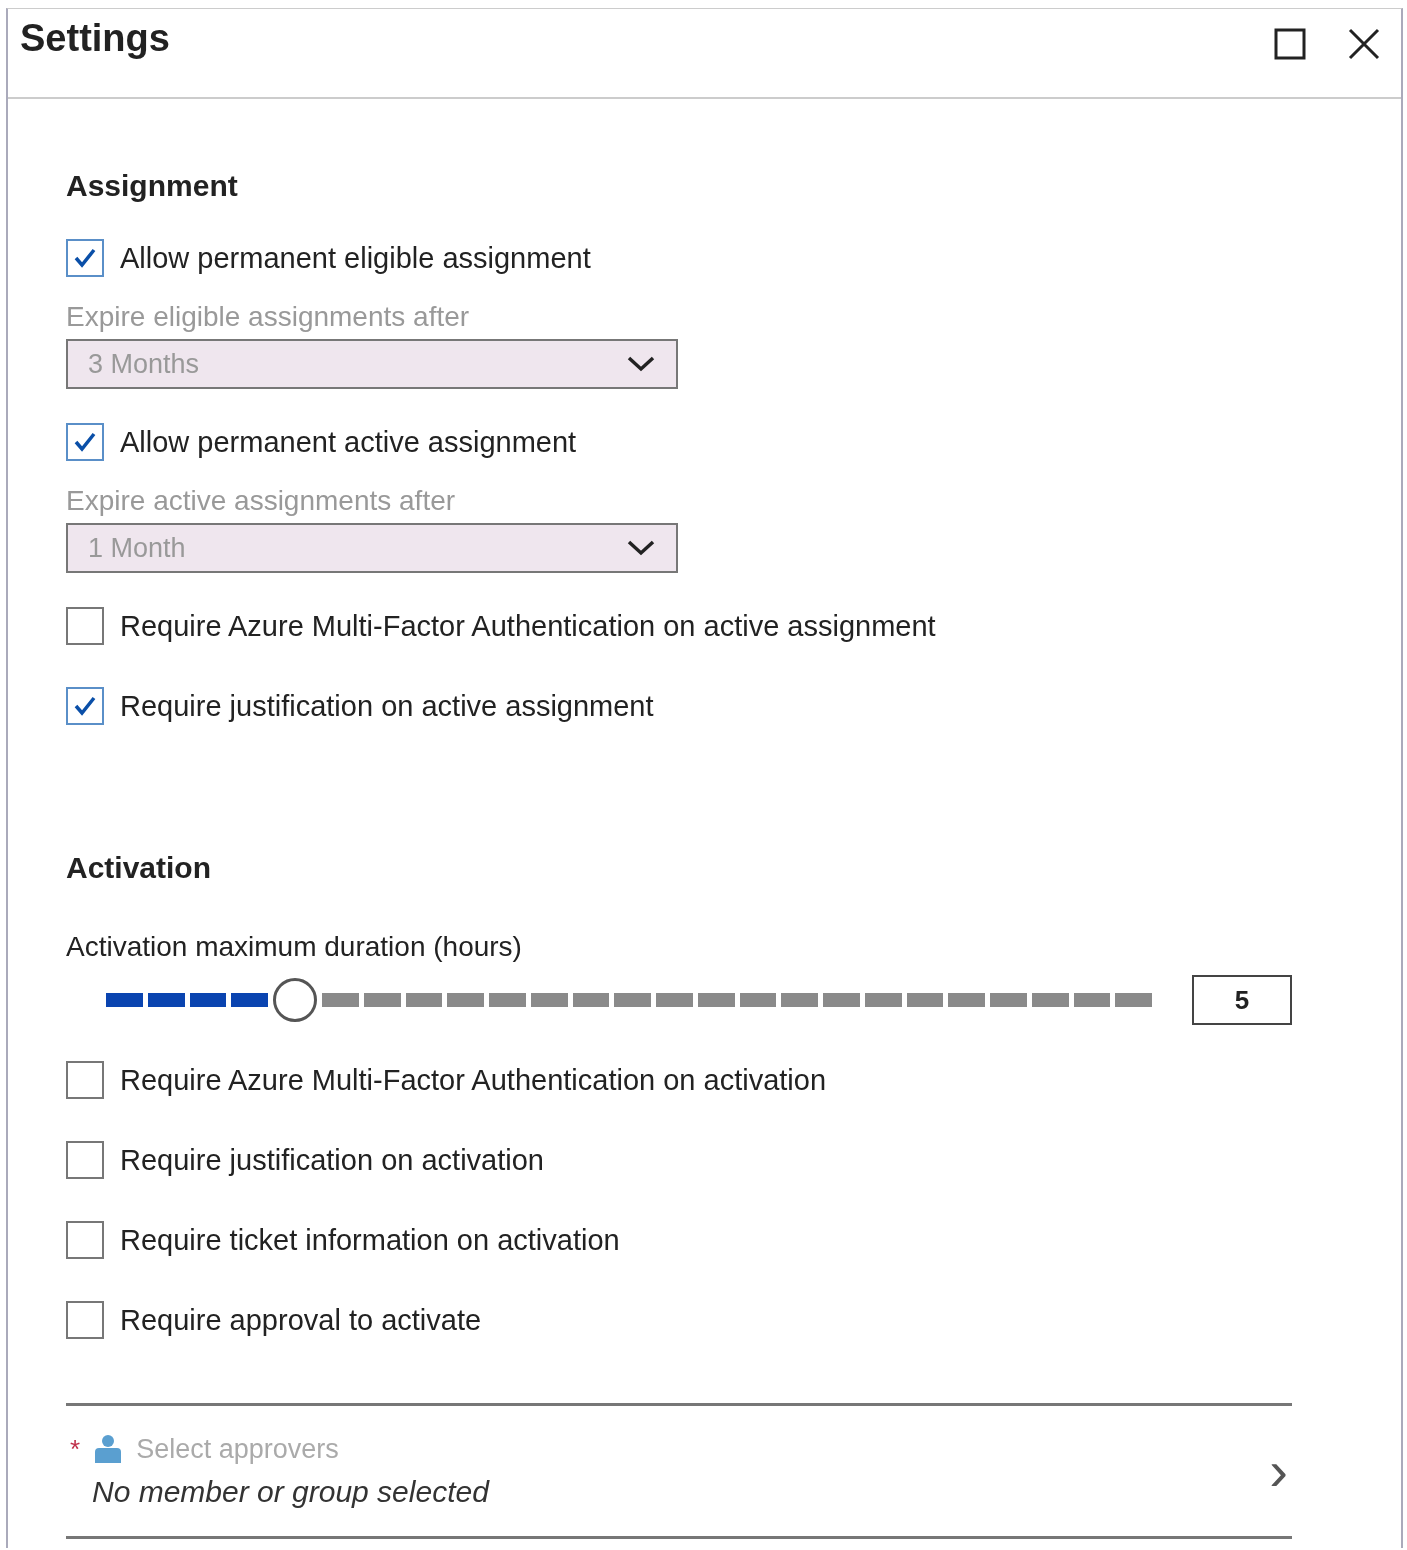 The image size is (1407, 1550). Describe the element at coordinates (139, 868) in the screenshot. I see `section-heading: Activation` at that location.